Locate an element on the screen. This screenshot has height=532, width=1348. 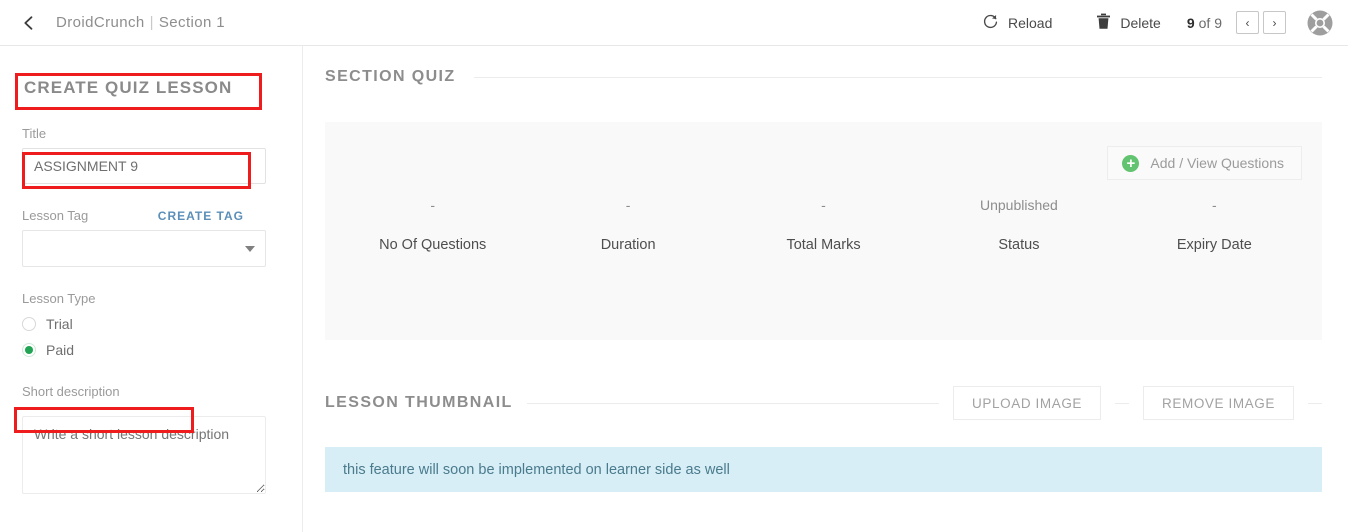
stat-expiry-date: - Expiry Date is located at coordinates (1214, 225).